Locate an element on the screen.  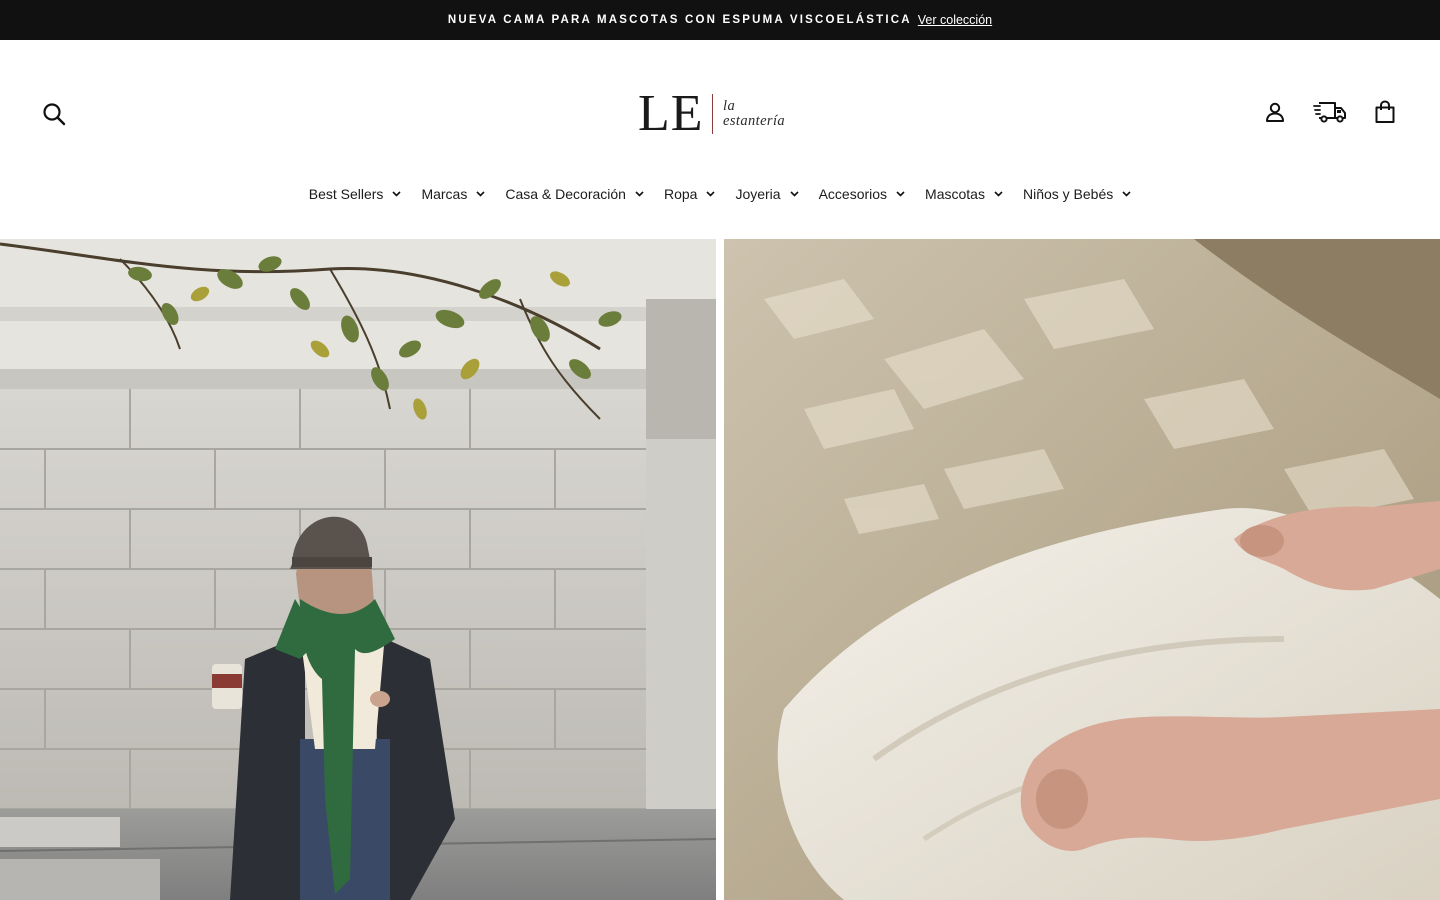
nav-item-label: Mascotas is located at coordinates (955, 194).